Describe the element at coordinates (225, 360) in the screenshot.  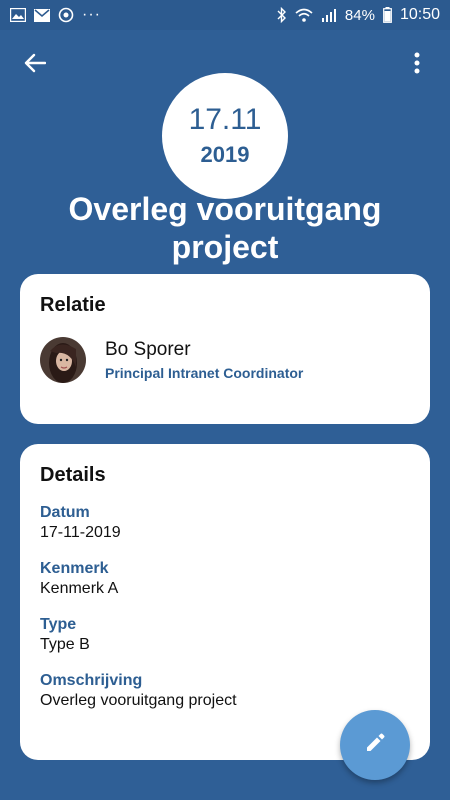
I see `relation-item: Bo Sporer Principal Intranet Coordinator` at that location.